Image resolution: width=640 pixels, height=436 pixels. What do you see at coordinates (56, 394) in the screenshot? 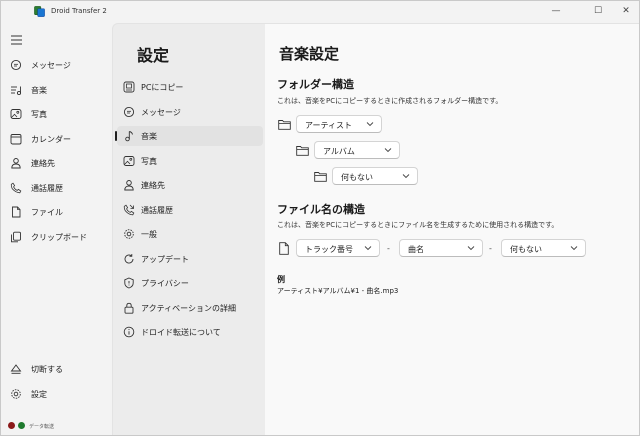
I see `nav-item-settings: 設定` at bounding box center [56, 394].